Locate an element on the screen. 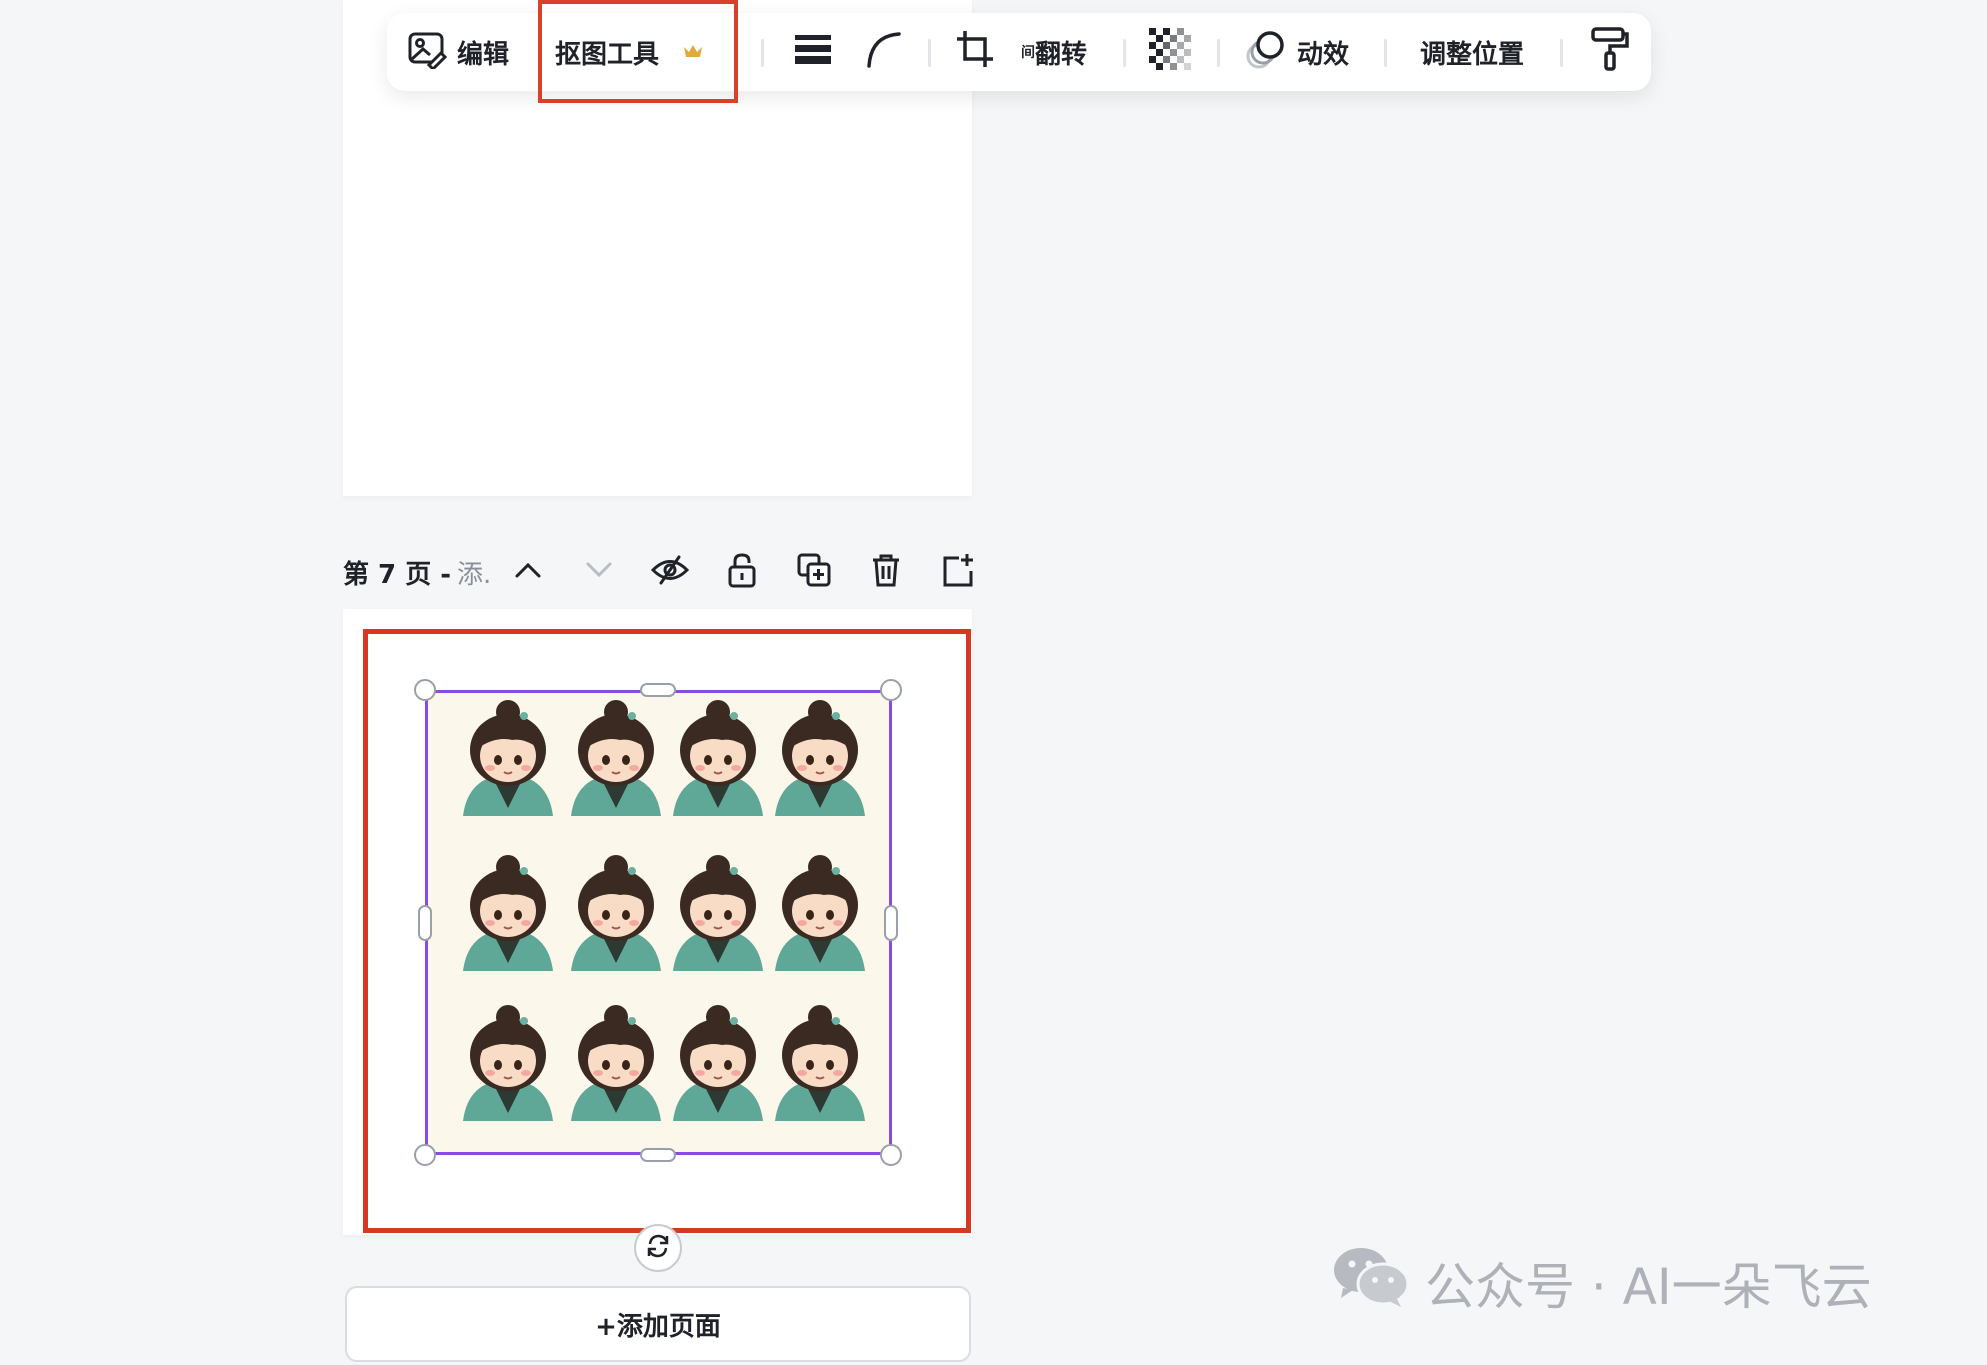  flip-prefix: 间 is located at coordinates (1028, 53).